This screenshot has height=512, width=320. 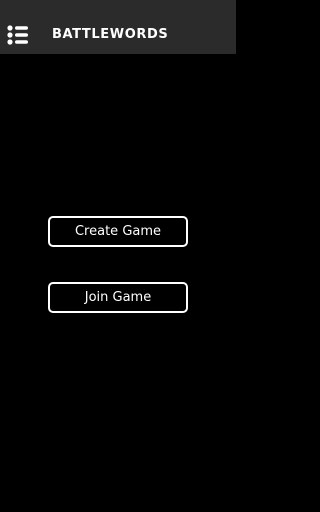 What do you see at coordinates (110, 34) in the screenshot?
I see `app-title: BATTLEWORDS` at bounding box center [110, 34].